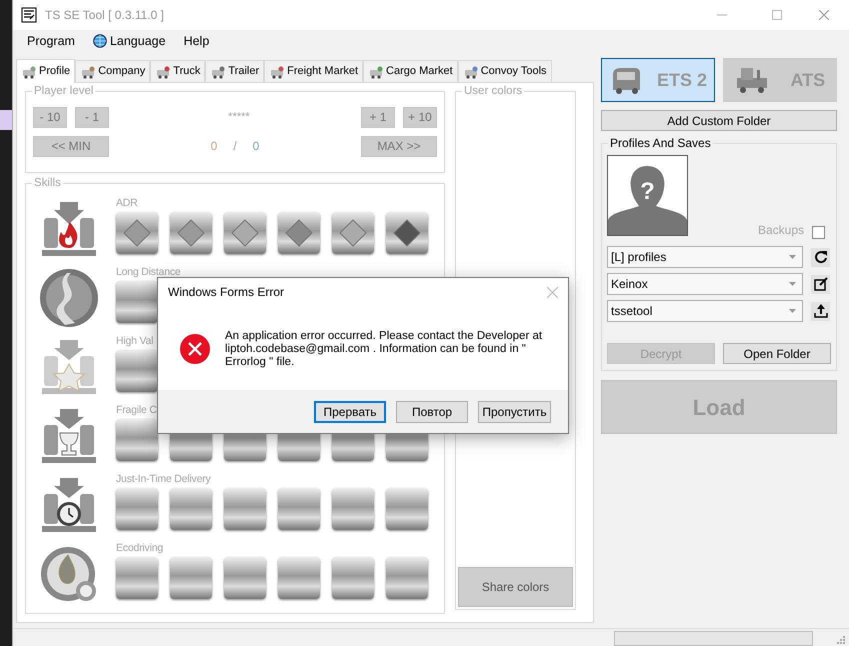  Describe the element at coordinates (112, 71) in the screenshot. I see `tab: Company` at that location.